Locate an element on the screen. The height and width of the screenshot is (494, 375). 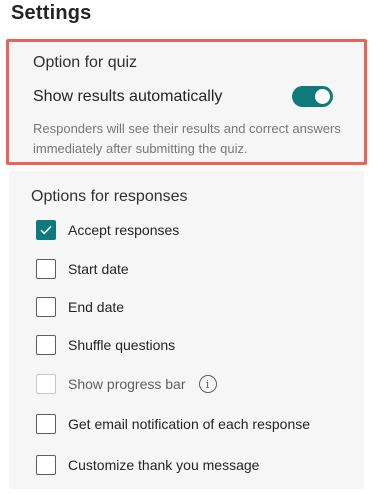
option-label: Shuffle questions is located at coordinates (122, 345).